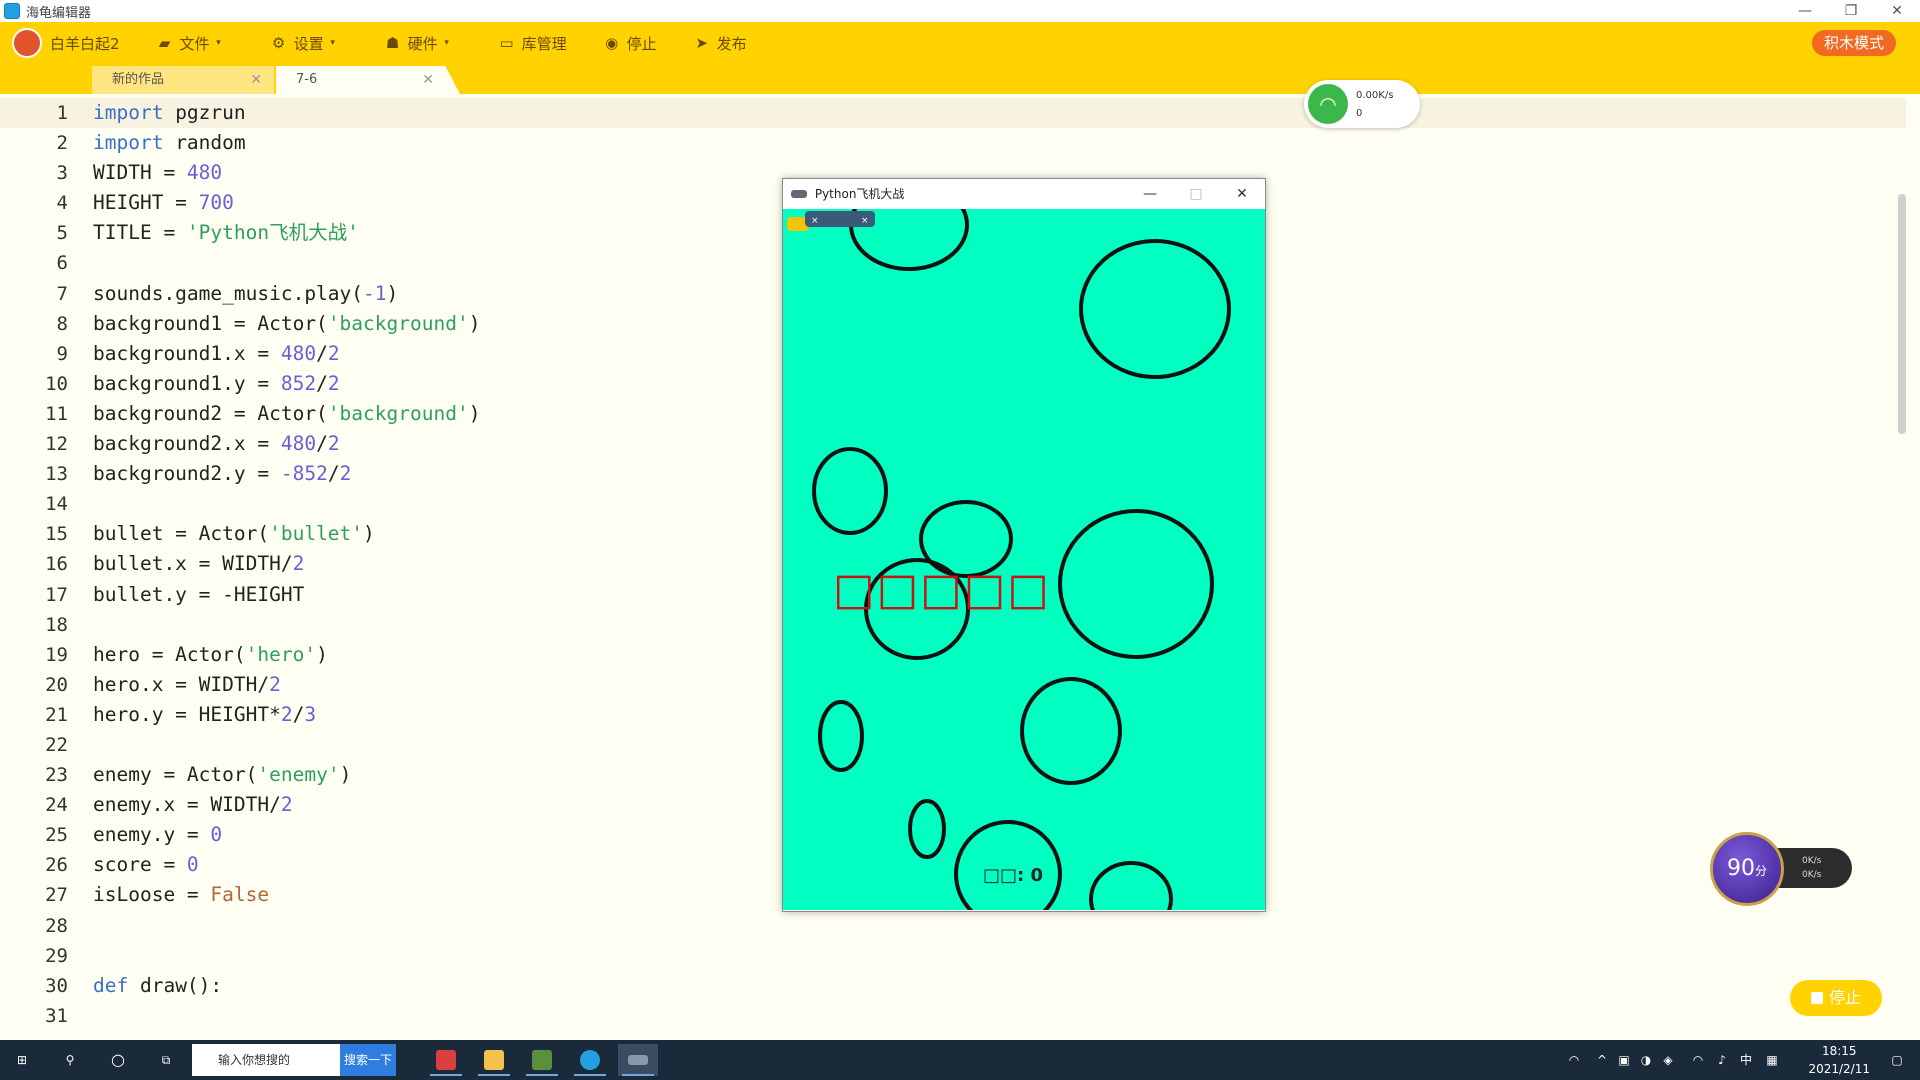  I want to click on cortana-icon: ○, so click(118, 1060).